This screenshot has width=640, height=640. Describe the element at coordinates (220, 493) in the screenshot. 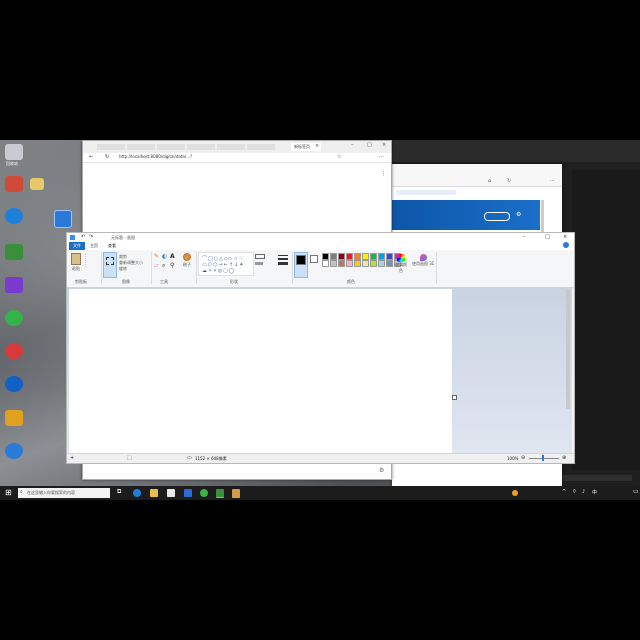

I see `terminal-taskbar-icon` at that location.